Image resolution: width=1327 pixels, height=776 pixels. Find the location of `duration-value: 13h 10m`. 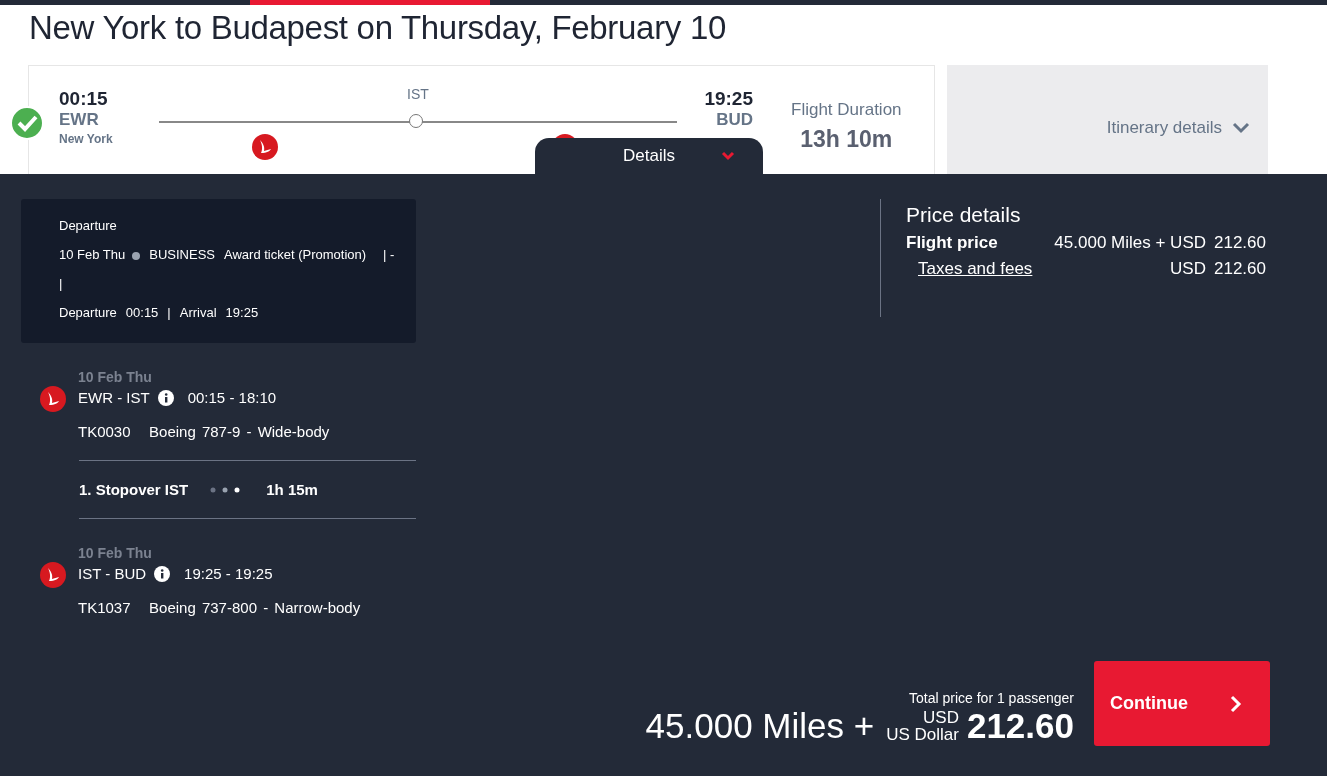

duration-value: 13h 10m is located at coordinates (846, 139).